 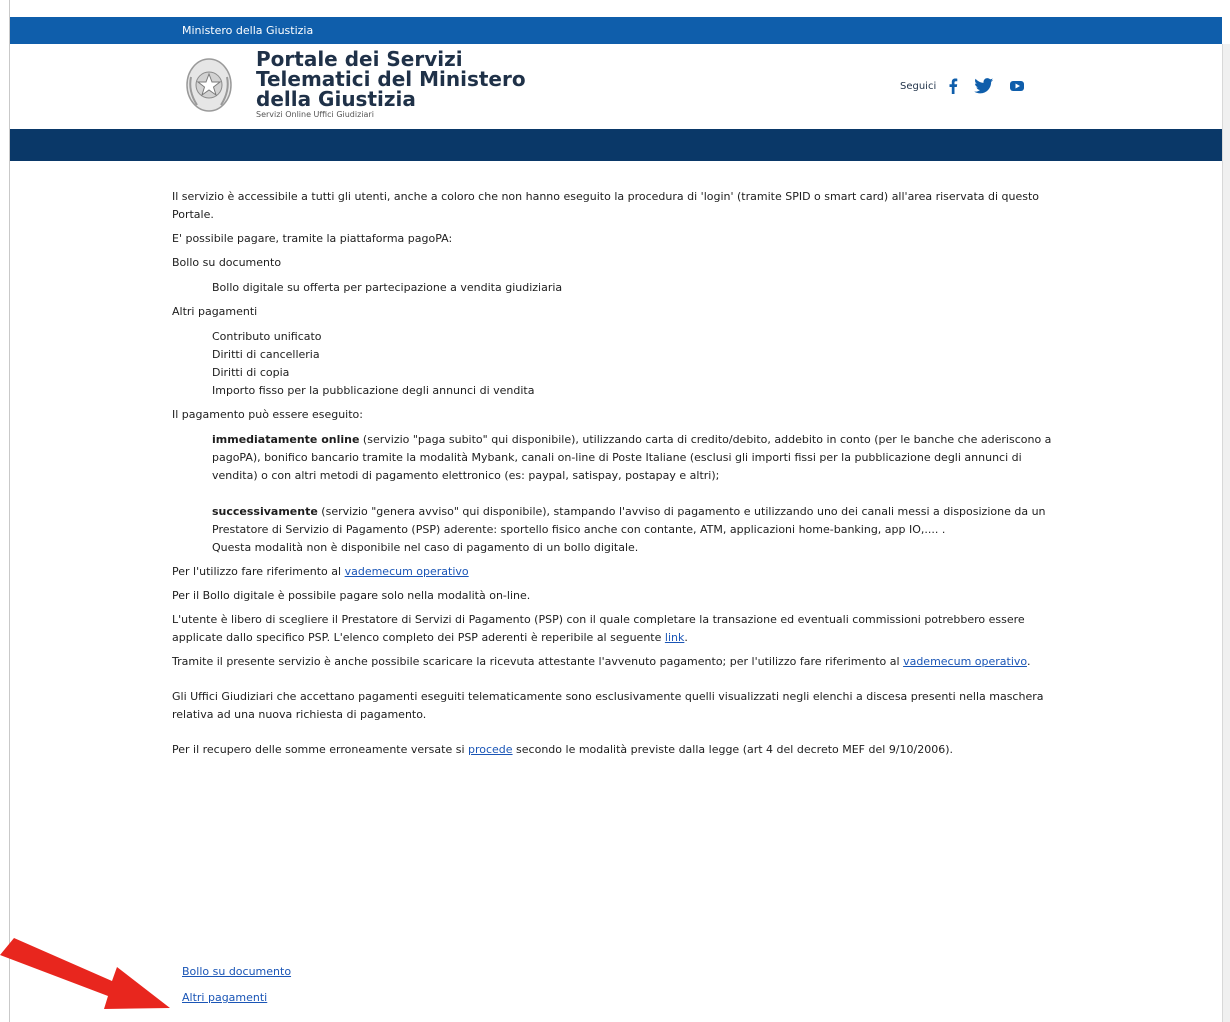 I want to click on youtube-icon, so click(x=1017, y=86).